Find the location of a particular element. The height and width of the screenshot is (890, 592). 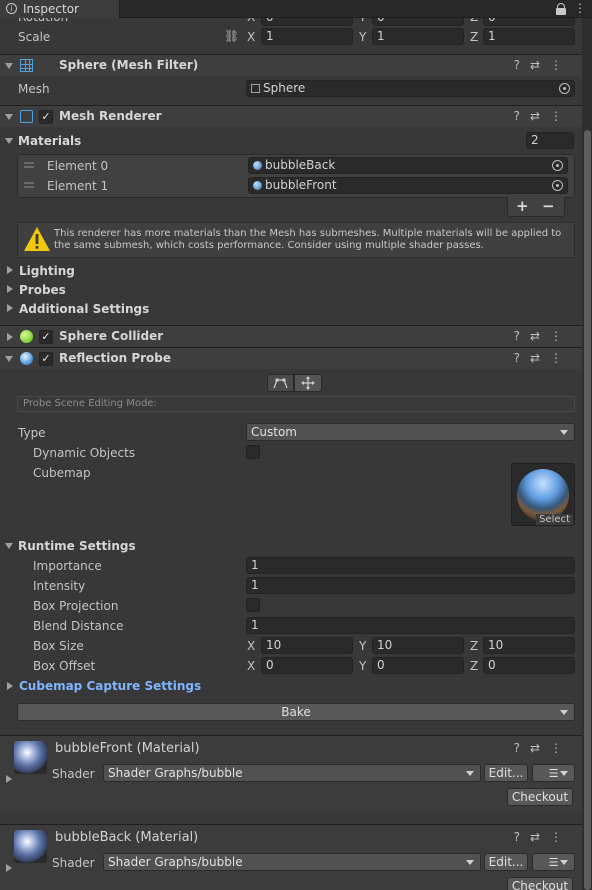

list-item: Element 1 bubbleFront is located at coordinates (296, 186).